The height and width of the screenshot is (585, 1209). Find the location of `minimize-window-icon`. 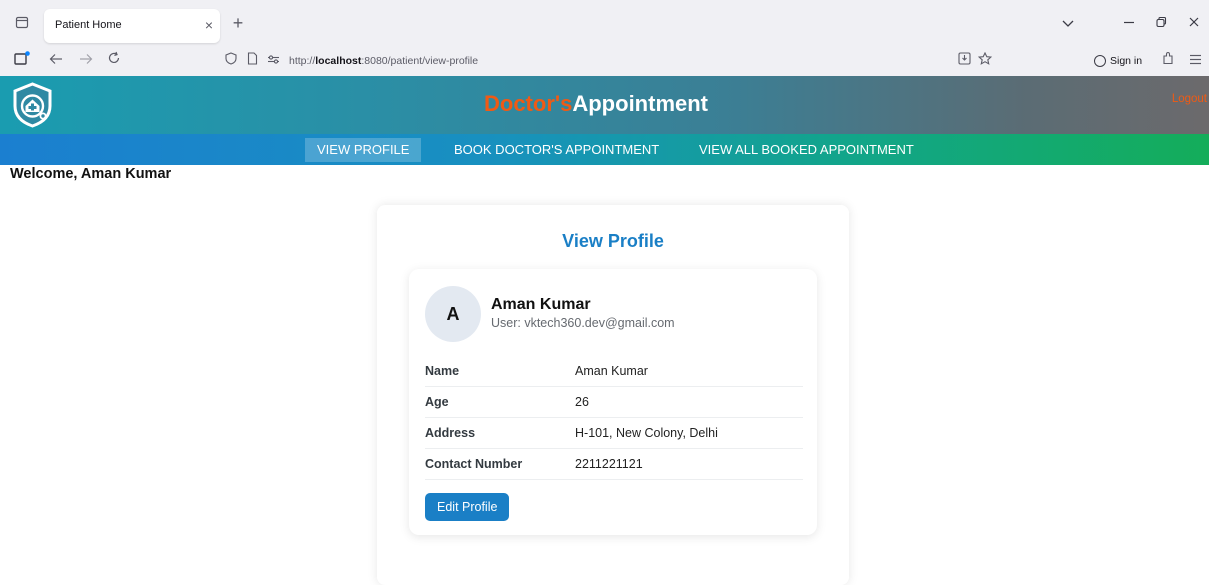

minimize-window-icon is located at coordinates (1129, 24).